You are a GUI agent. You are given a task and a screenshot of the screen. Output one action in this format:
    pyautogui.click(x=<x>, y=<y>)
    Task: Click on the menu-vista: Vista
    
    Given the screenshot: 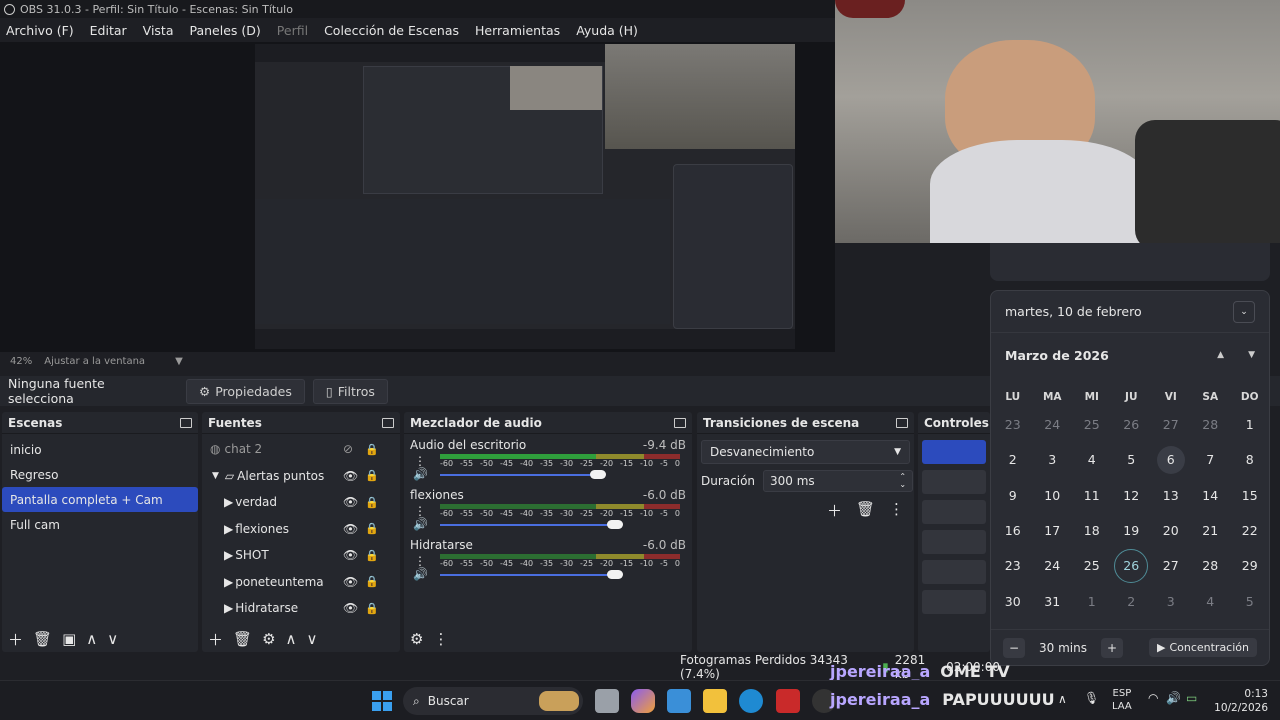 What is the action you would take?
    pyautogui.click(x=158, y=30)
    